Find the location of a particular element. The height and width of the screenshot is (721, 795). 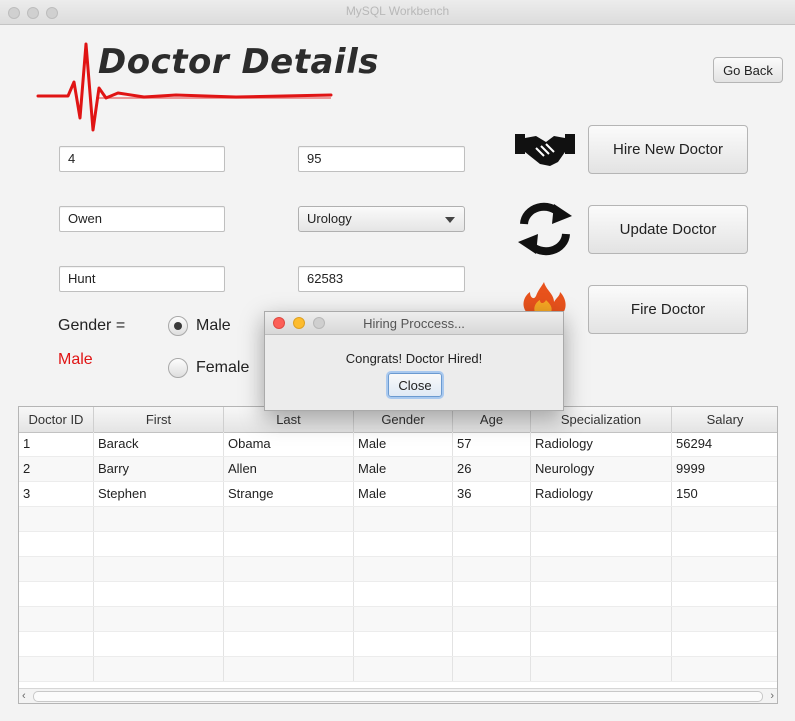

refresh-icon is located at coordinates (545, 229).